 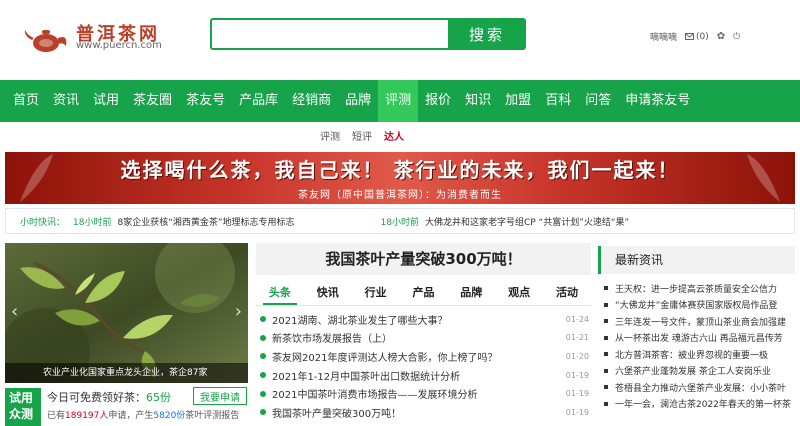 I want to click on featured-photo: ‹ › 农业产业化国家重点龙头企业，茶企87家, so click(x=126, y=313).